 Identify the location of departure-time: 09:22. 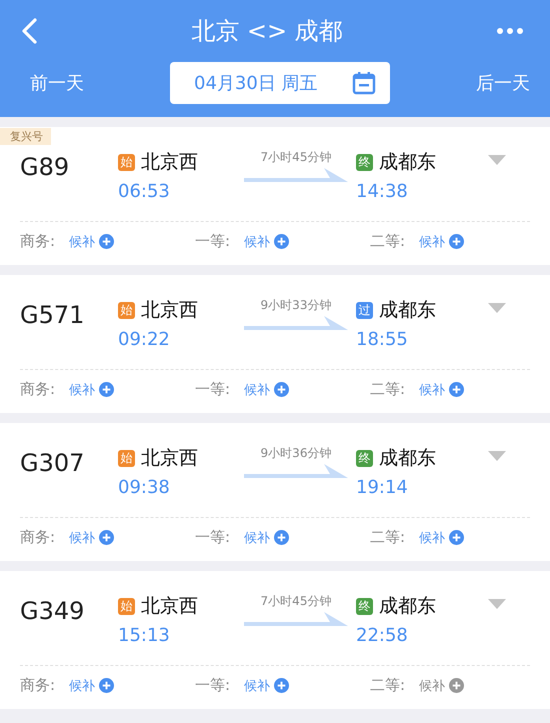
(144, 339).